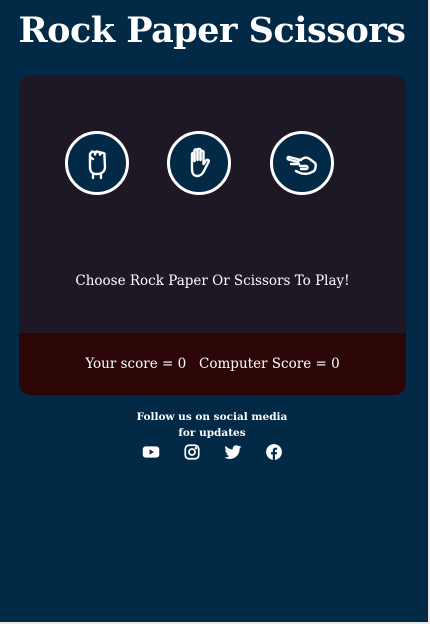 The width and height of the screenshot is (430, 624). What do you see at coordinates (212, 417) in the screenshot?
I see `social-line-1: Follow us on social media` at bounding box center [212, 417].